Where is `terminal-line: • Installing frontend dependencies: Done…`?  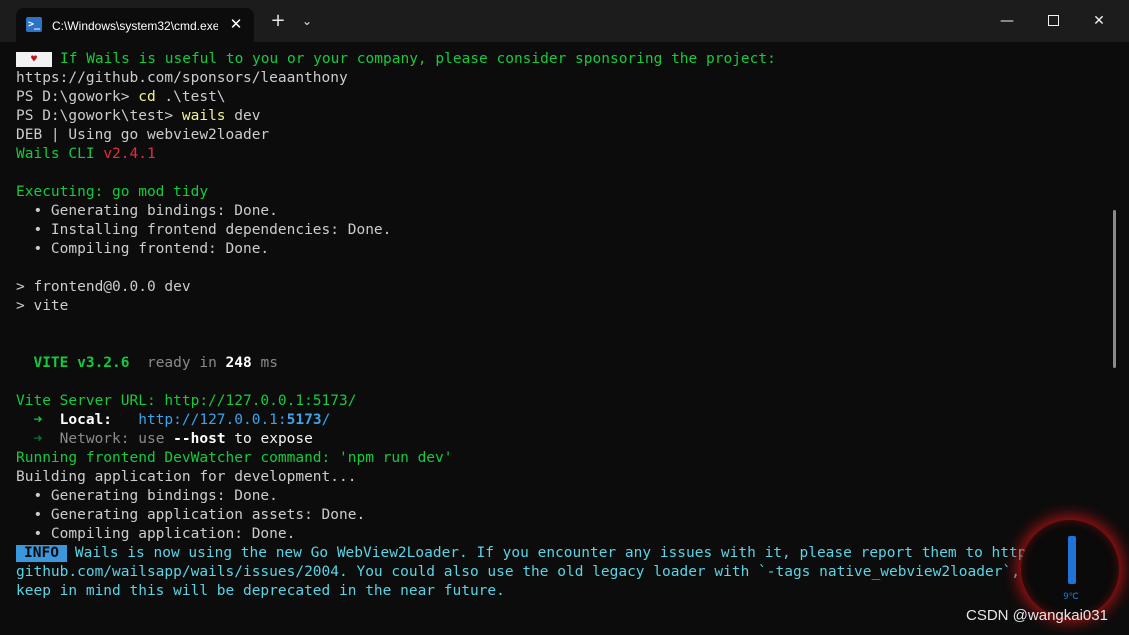
terminal-line: • Installing frontend dependencies: Done… is located at coordinates (562, 230).